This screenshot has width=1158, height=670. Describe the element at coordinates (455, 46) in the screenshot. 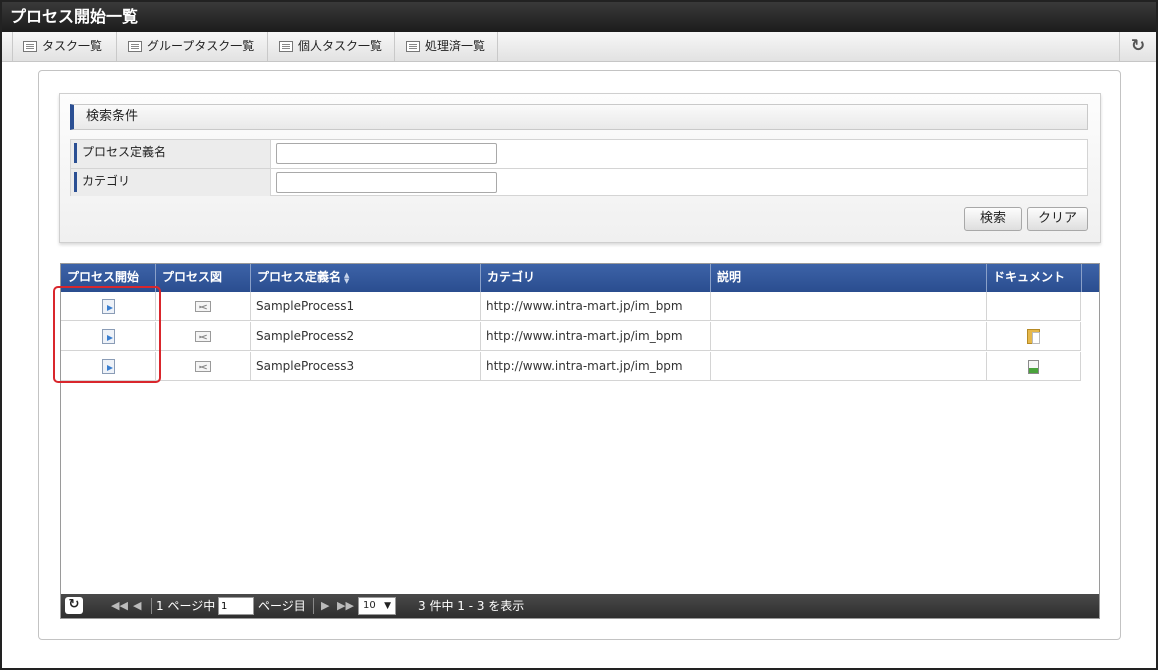

I see `tab-label: 処理済一覧` at that location.